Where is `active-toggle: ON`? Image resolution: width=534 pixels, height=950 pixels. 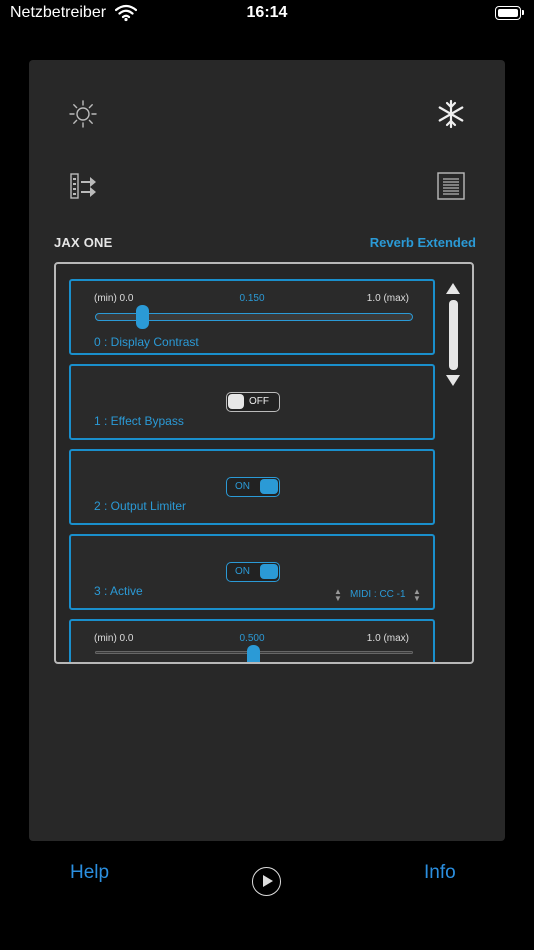
active-toggle: ON is located at coordinates (253, 572).